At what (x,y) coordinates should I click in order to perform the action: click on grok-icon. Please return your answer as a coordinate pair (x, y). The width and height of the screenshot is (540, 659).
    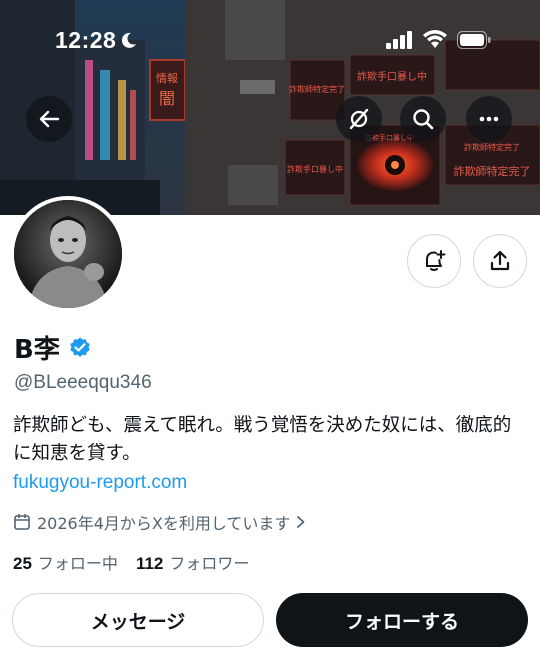
    Looking at the image, I should click on (359, 119).